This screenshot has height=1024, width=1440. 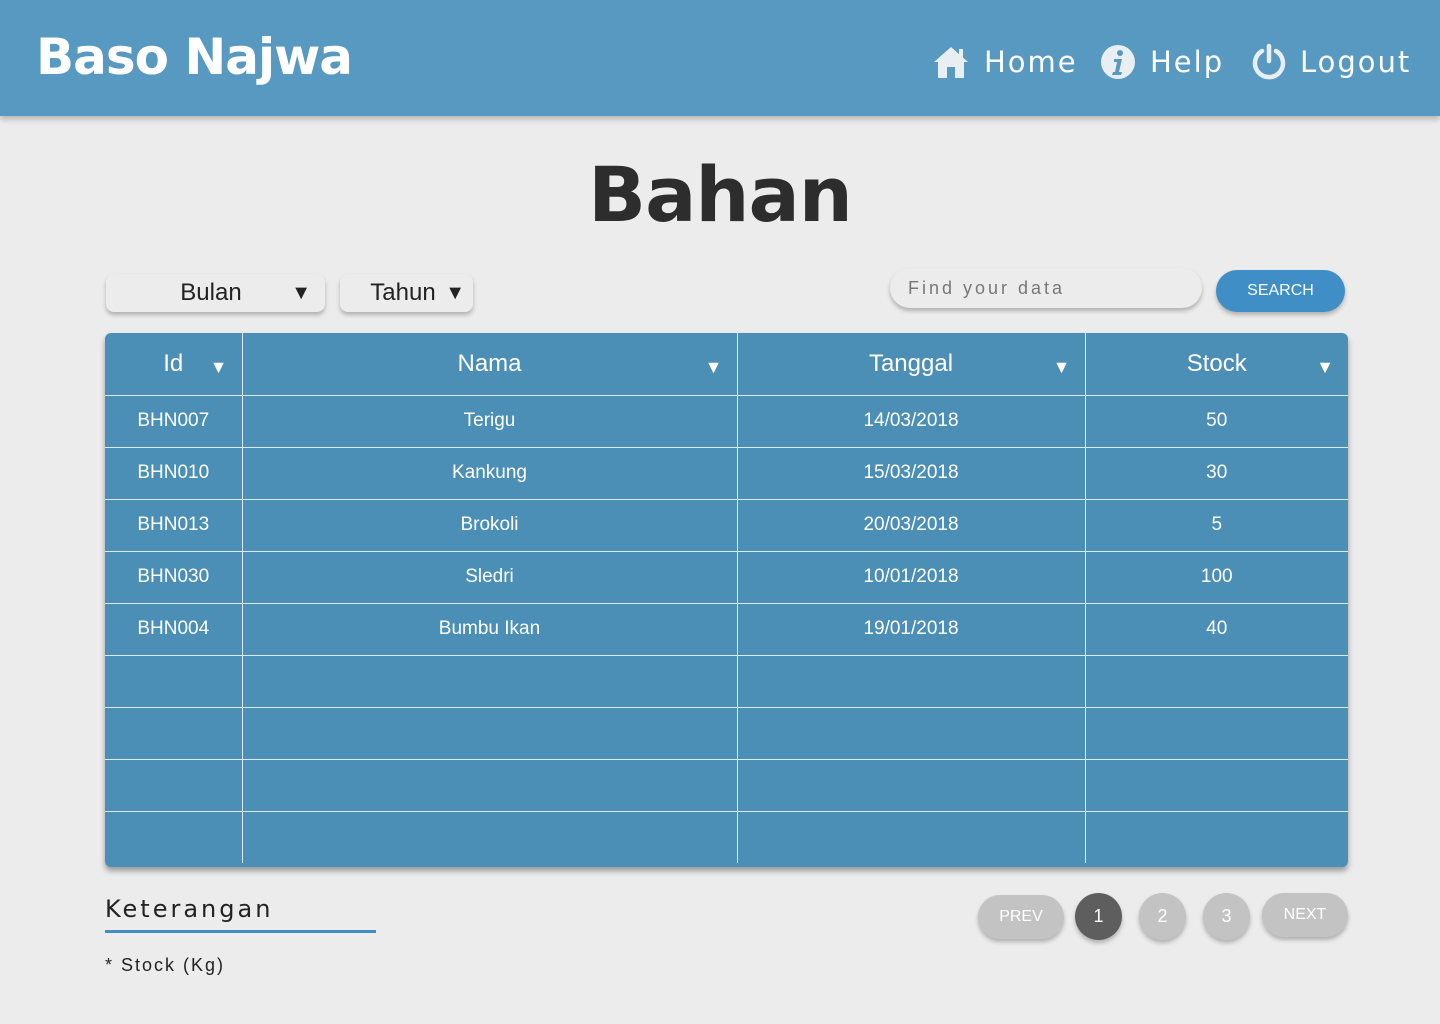 I want to click on cell-id: BHN030, so click(x=174, y=577).